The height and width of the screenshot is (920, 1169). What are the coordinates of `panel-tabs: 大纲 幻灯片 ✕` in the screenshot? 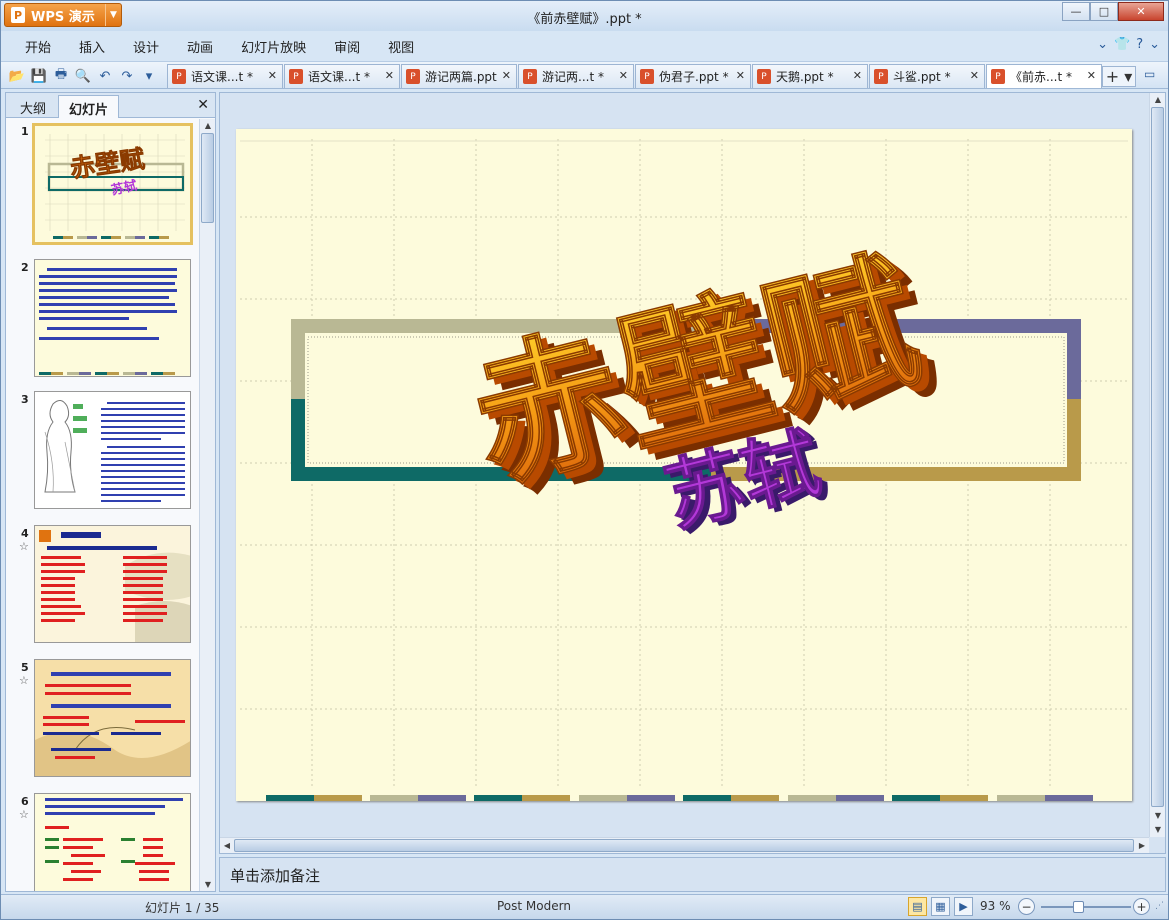 It's located at (110, 105).